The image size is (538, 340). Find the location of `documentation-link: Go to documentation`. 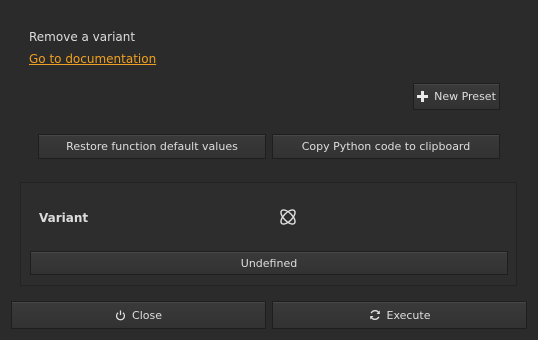

documentation-link: Go to documentation is located at coordinates (92, 59).